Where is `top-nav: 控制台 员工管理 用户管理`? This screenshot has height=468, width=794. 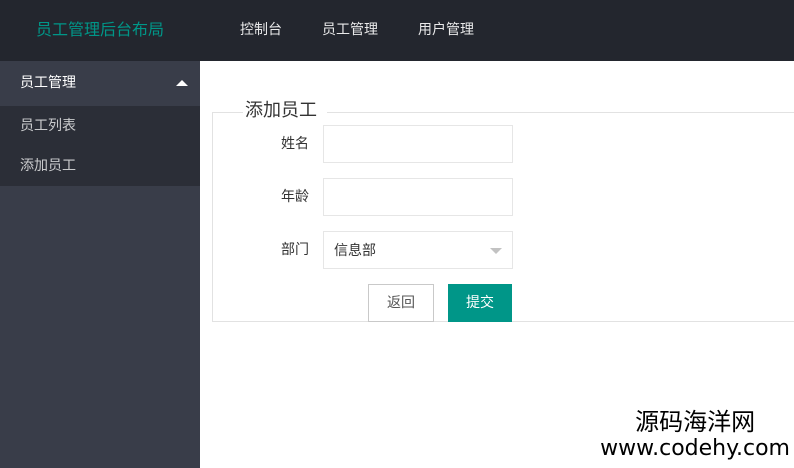
top-nav: 控制台 员工管理 用户管理 is located at coordinates (357, 30).